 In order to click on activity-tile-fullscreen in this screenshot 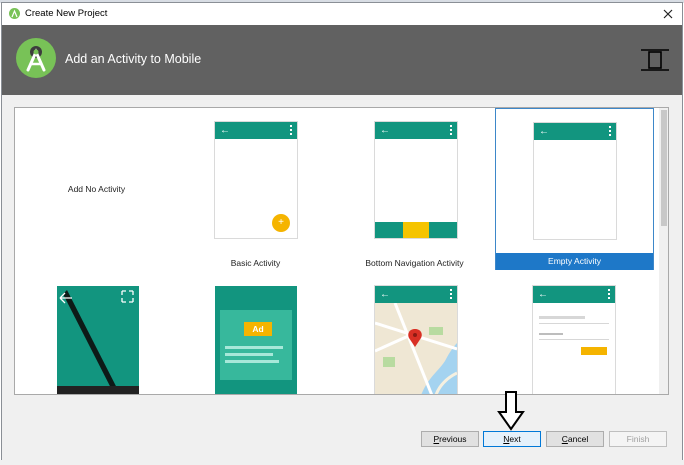, I will do `click(96, 339)`.